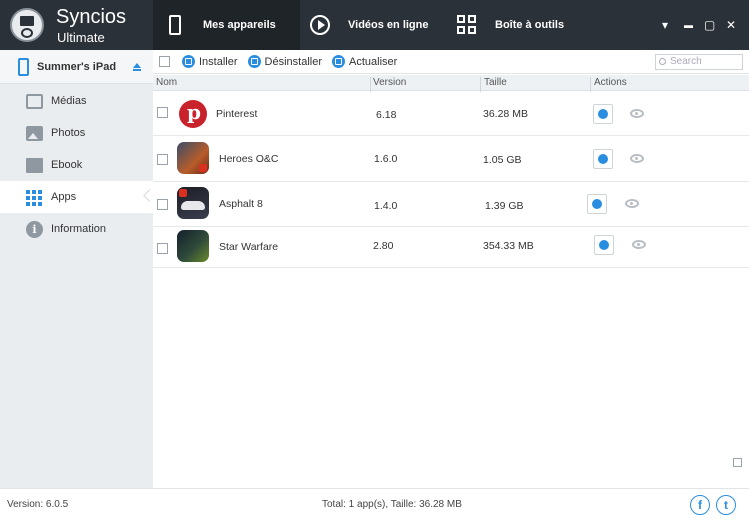 This screenshot has height=521, width=749. Describe the element at coordinates (700, 505) in the screenshot. I see `facebook-icon: f` at that location.